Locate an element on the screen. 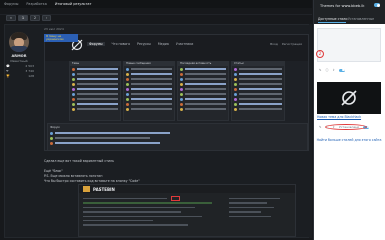 Image resolution: width=385 pixels, height=240 pixels. author-stat-points: 🏆 128 is located at coordinates (20, 76).